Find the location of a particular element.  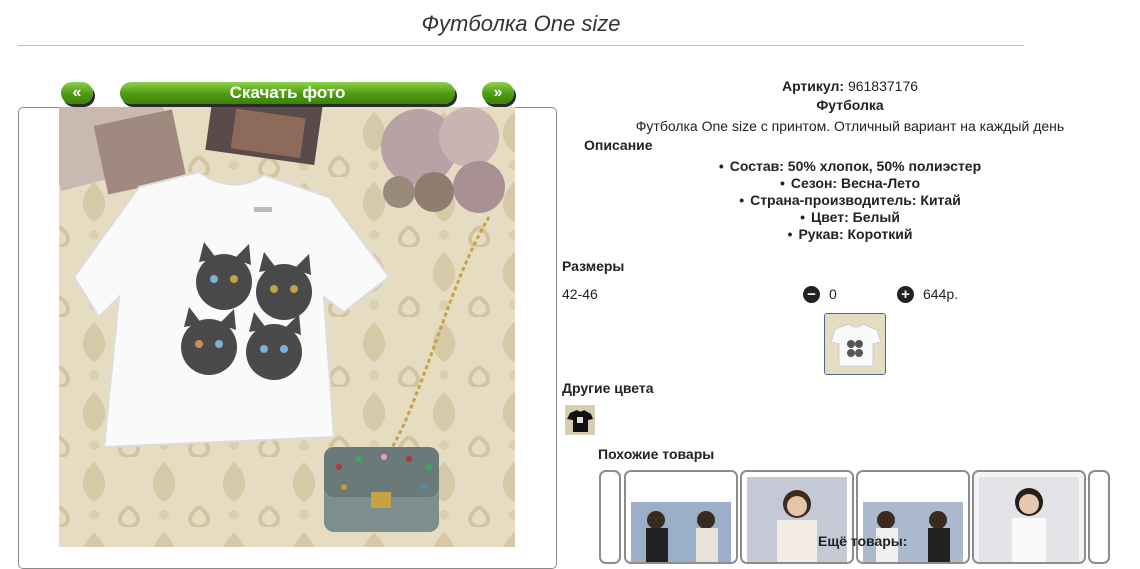

attribute-item: Сезон: Весна-Лето is located at coordinates (850, 183).